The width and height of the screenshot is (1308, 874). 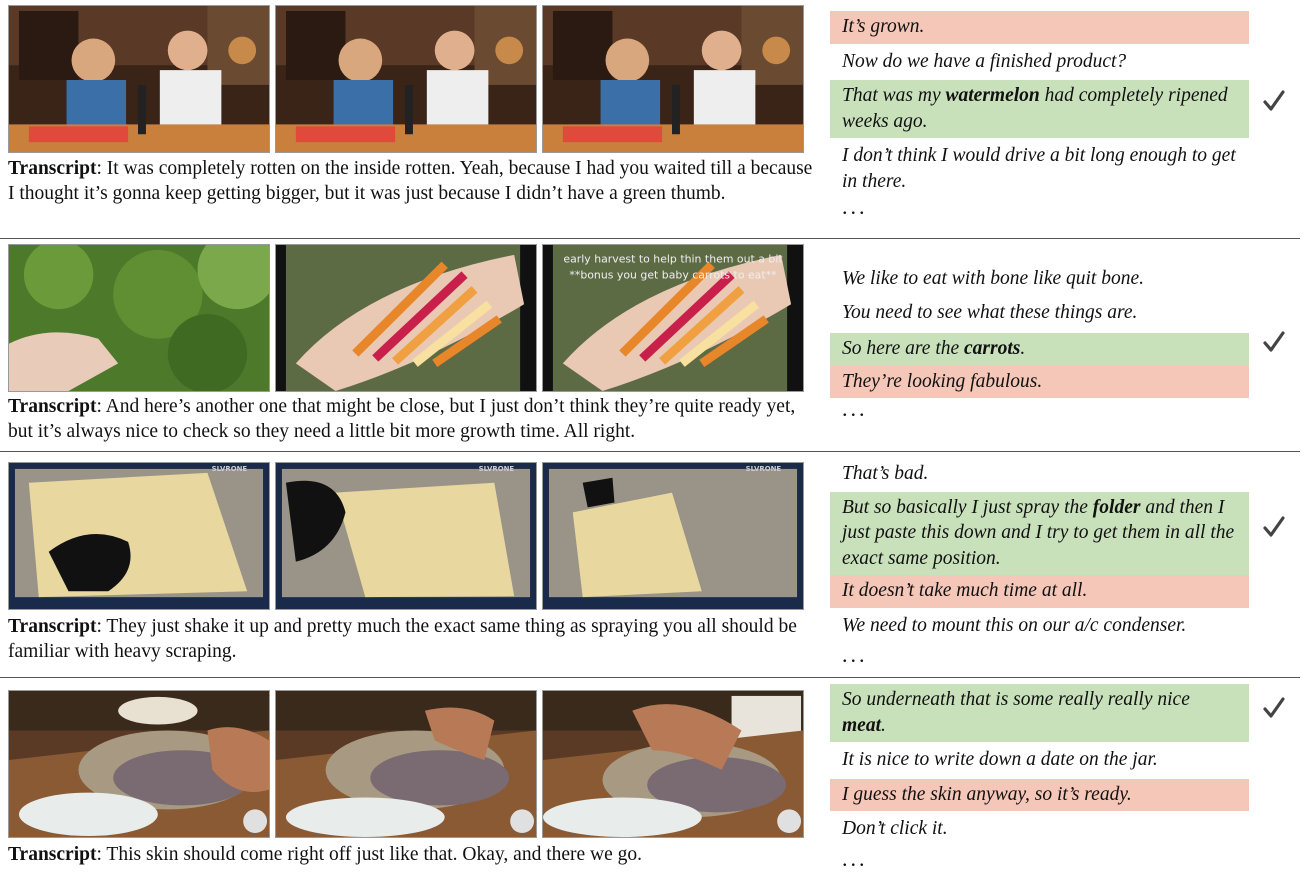 What do you see at coordinates (1039, 794) in the screenshot?
I see `caption-distractor: I guess the skin anyway, so it’s ready.` at bounding box center [1039, 794].